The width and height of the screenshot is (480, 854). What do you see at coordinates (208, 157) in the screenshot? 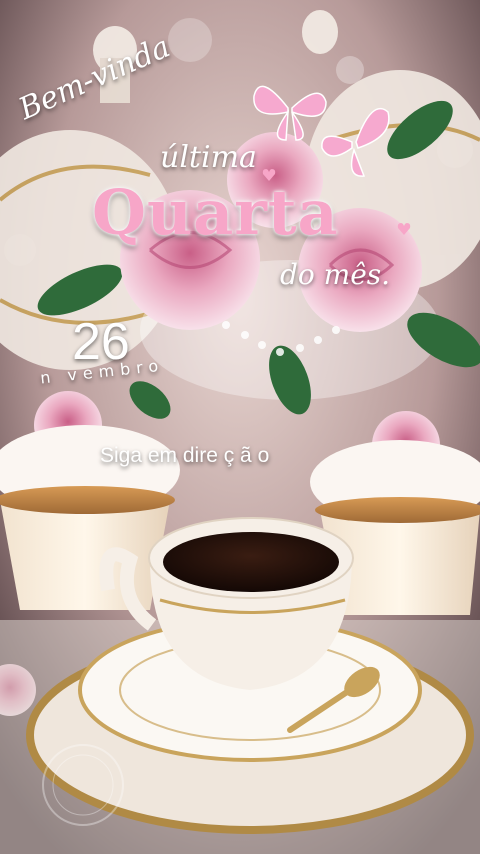
I see `greeting-line-2: última` at bounding box center [208, 157].